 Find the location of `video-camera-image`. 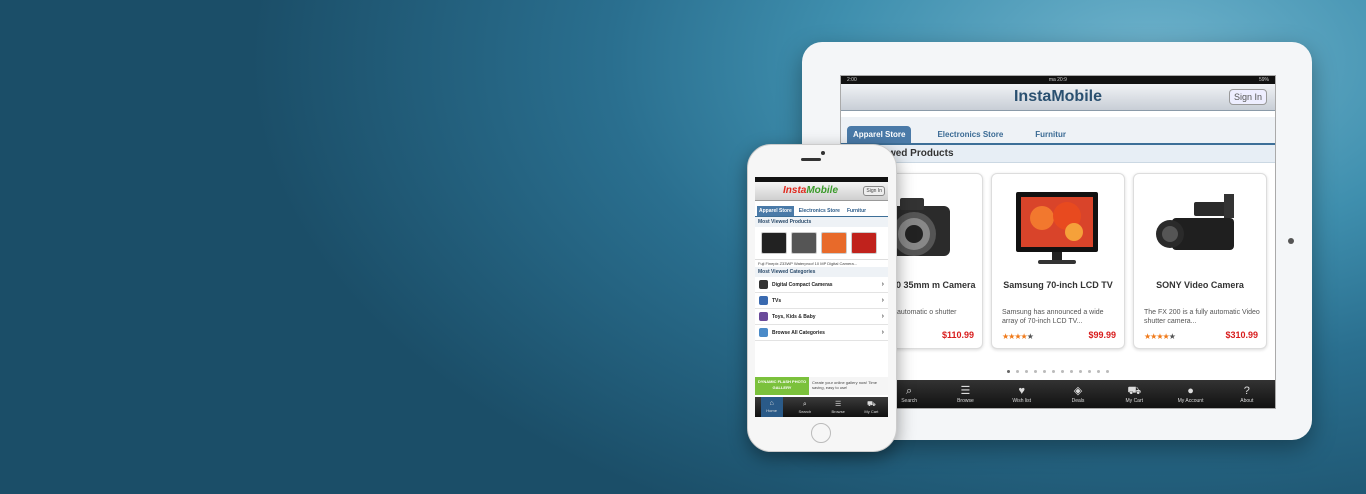

video-camera-image is located at coordinates (1195, 222).